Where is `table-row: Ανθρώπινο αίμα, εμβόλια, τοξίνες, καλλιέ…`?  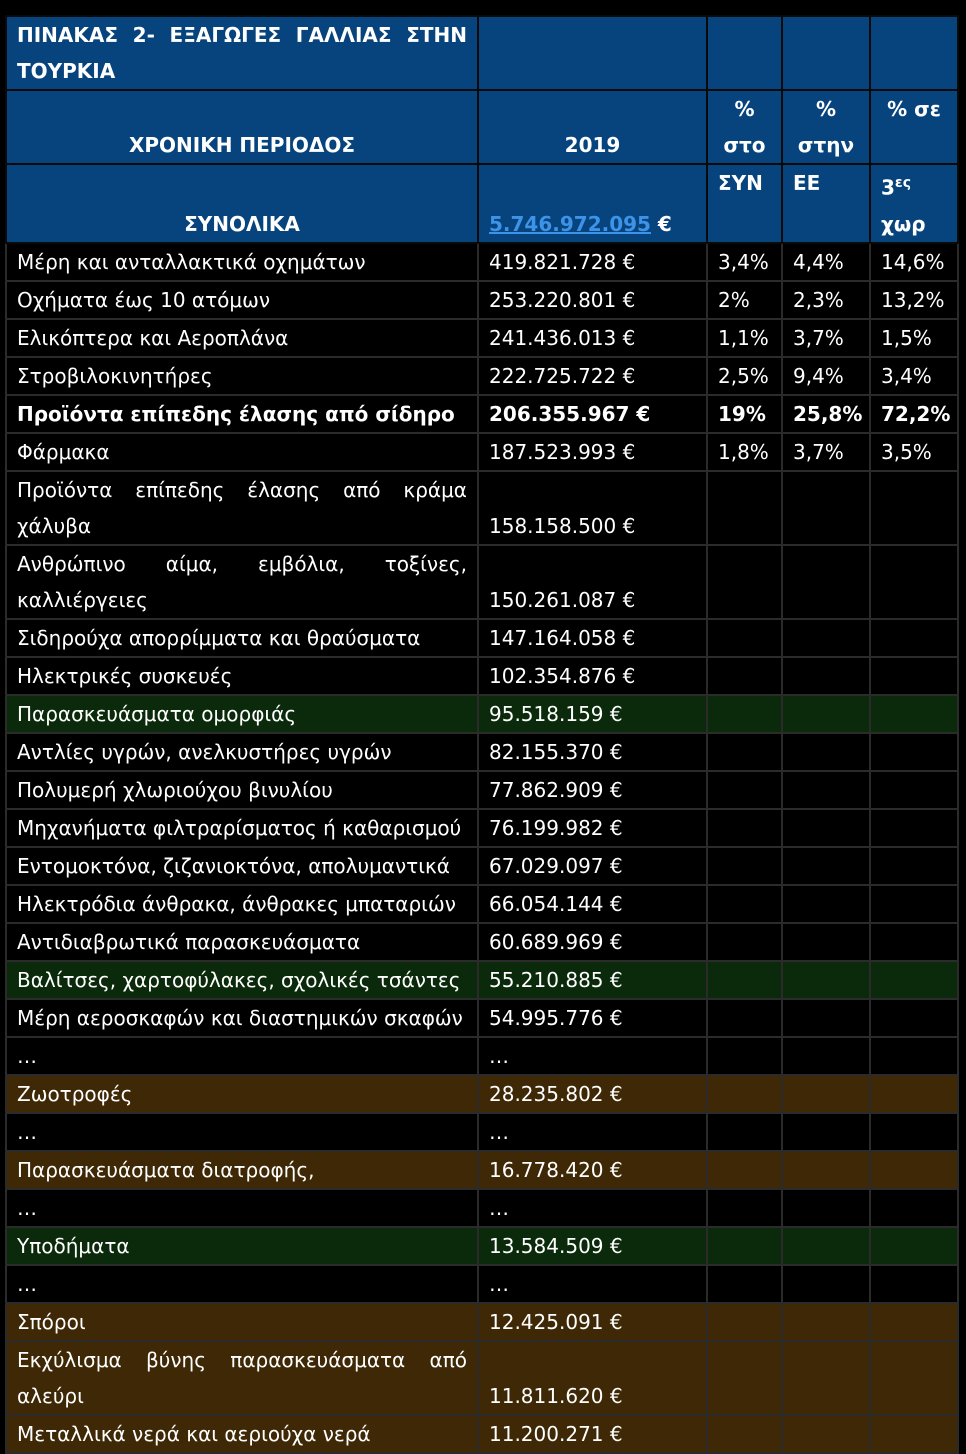 table-row: Ανθρώπινο αίμα, εμβόλια, τοξίνες, καλλιέ… is located at coordinates (482, 581).